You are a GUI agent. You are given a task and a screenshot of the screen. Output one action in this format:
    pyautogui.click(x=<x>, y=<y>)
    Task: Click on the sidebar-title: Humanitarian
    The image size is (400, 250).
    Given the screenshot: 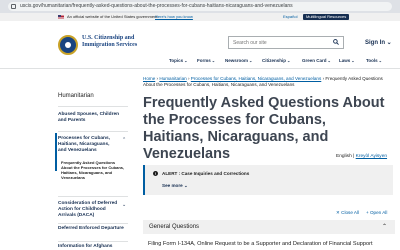 What is the action you would take?
    pyautogui.click(x=76, y=96)
    